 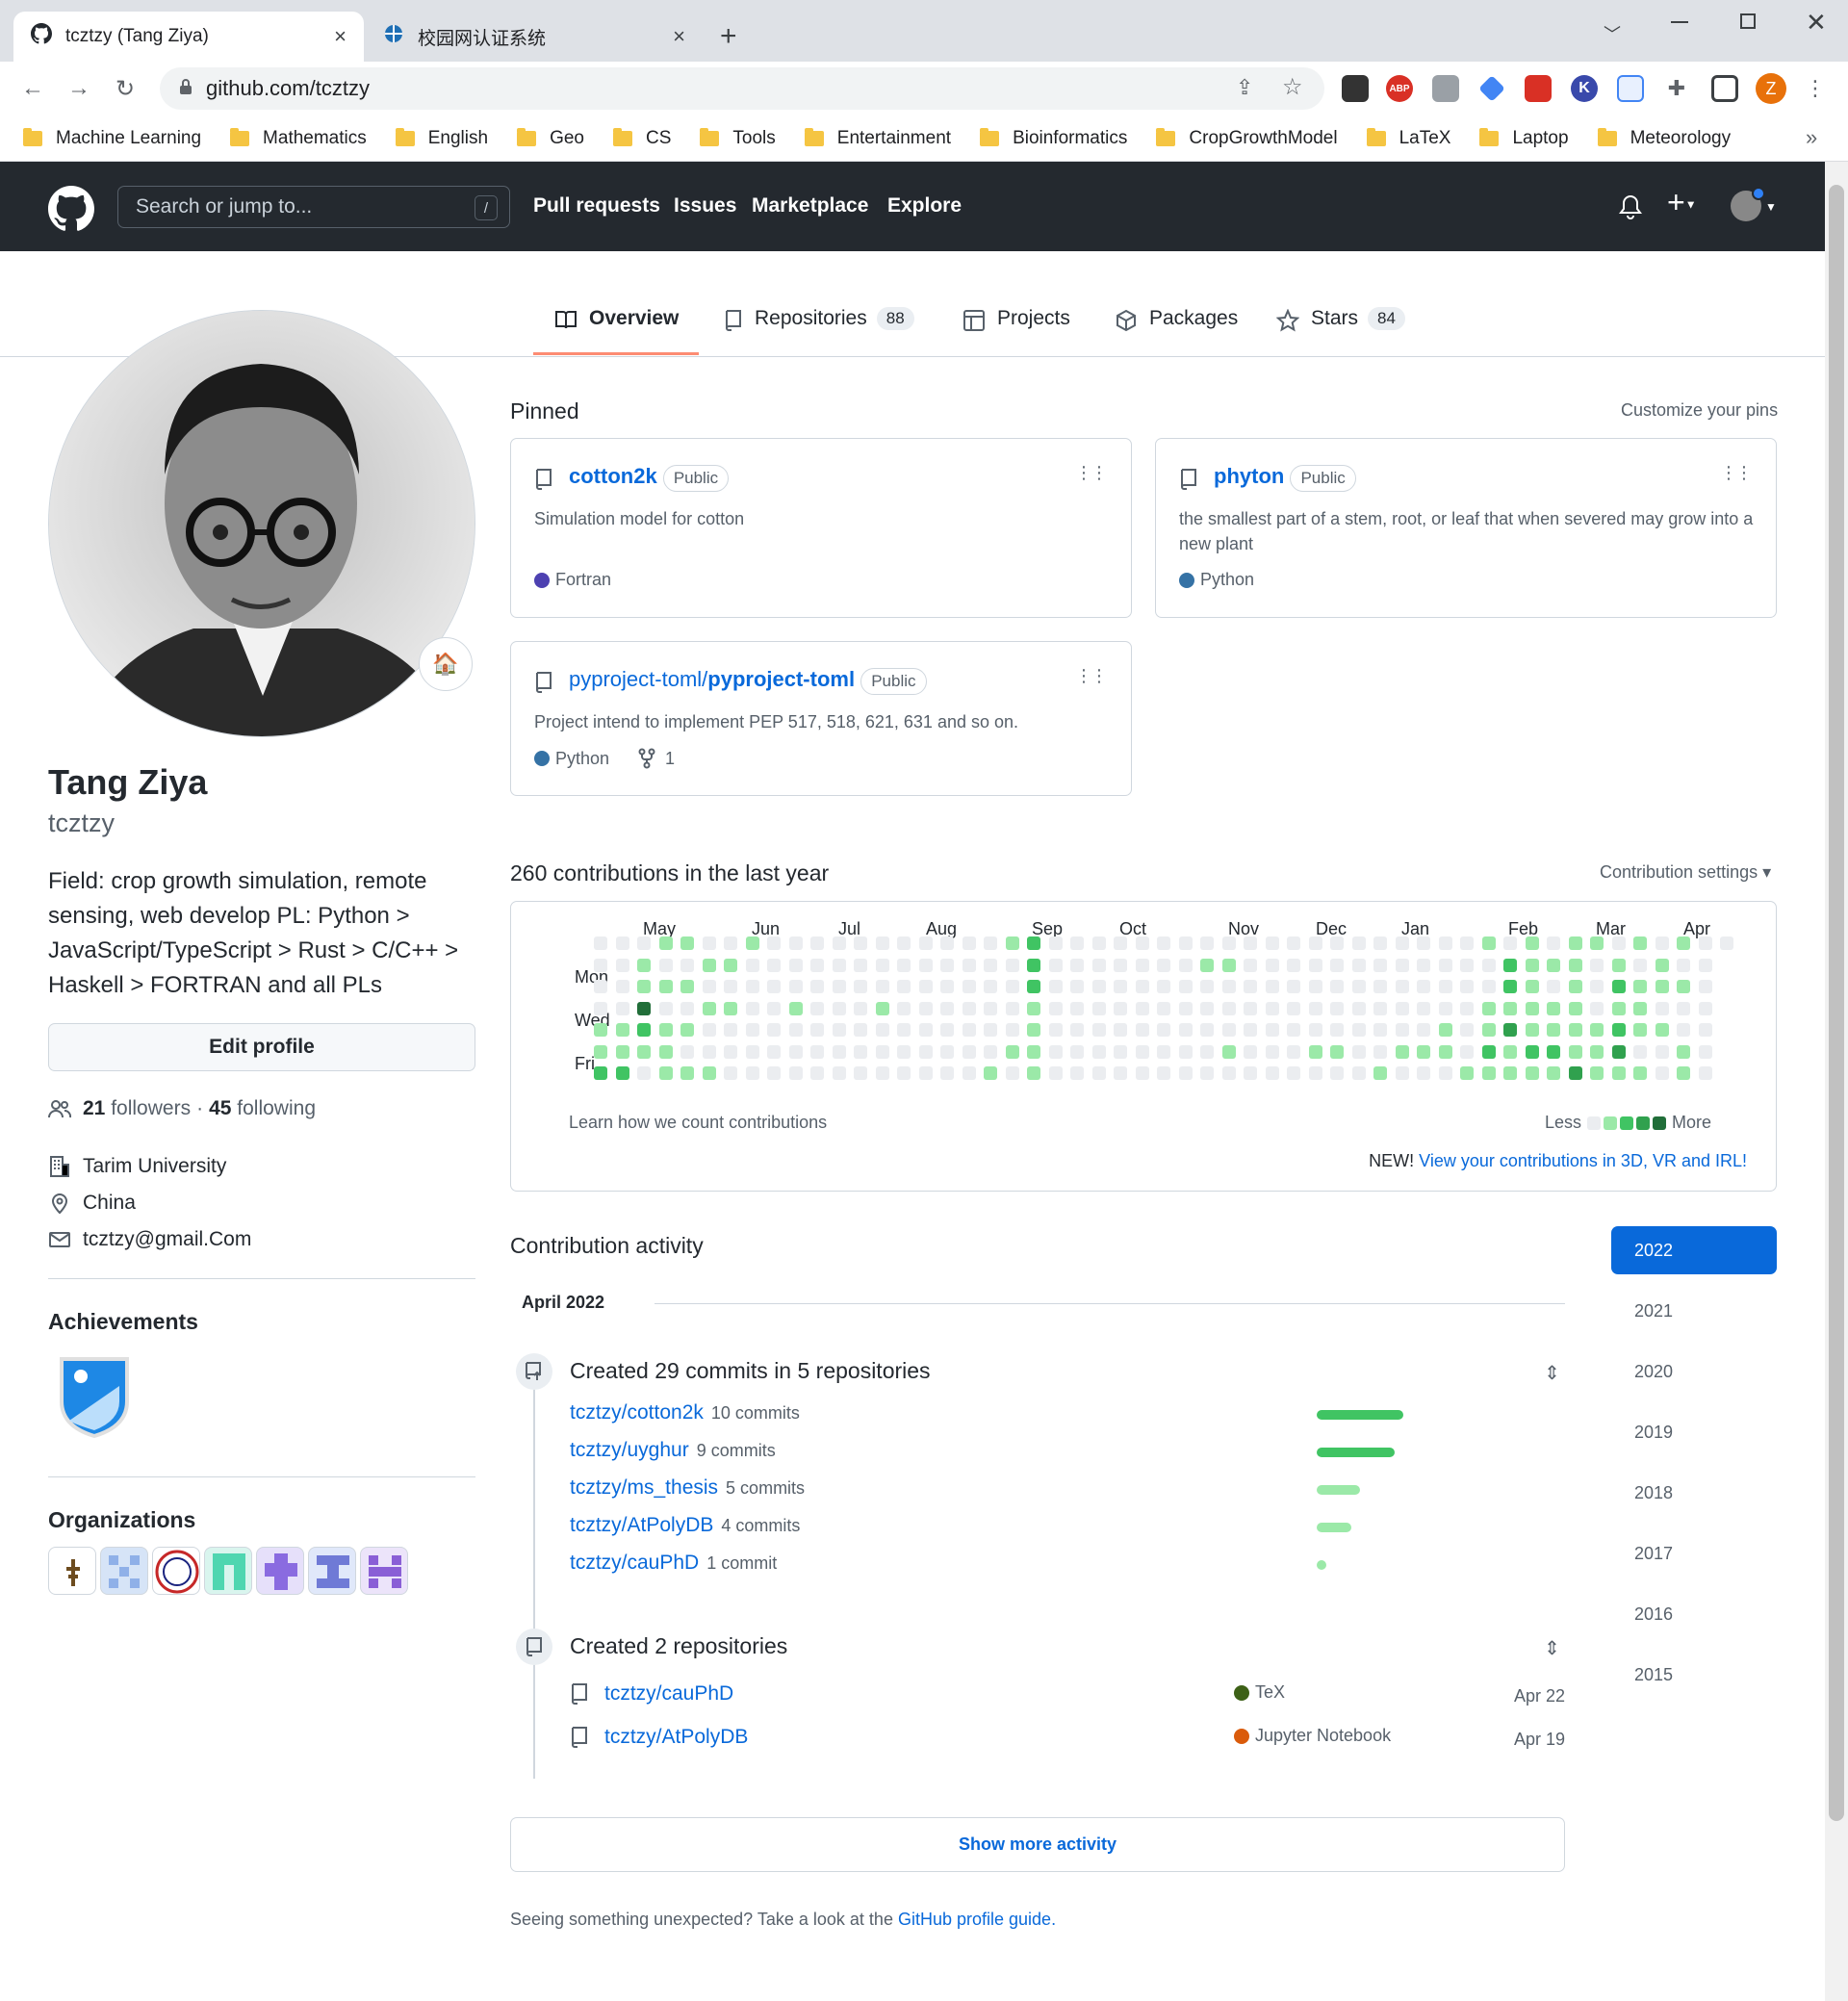 I want to click on tab-repositories: Repositories 88, so click(x=819, y=331).